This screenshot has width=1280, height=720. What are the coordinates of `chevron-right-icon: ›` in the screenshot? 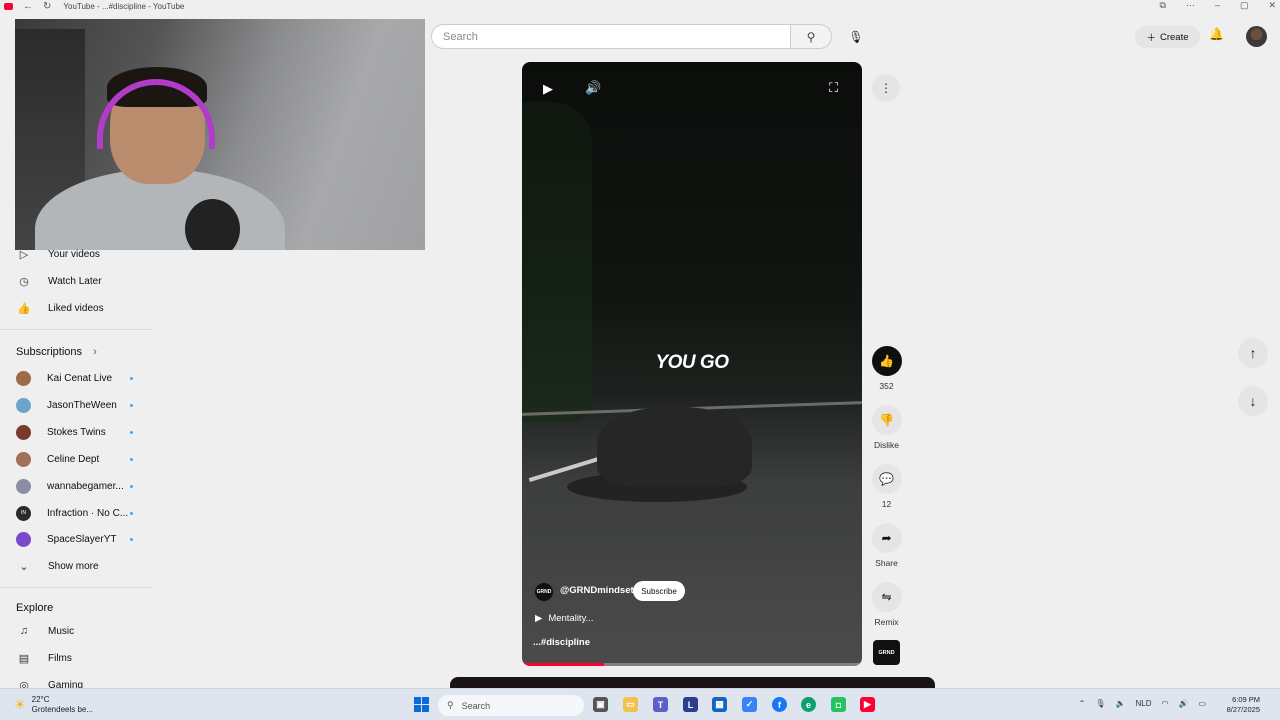 It's located at (95, 352).